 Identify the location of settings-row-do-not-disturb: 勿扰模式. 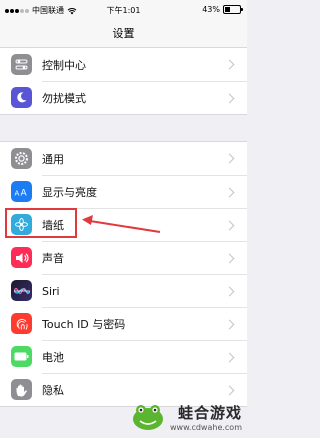
(123, 97).